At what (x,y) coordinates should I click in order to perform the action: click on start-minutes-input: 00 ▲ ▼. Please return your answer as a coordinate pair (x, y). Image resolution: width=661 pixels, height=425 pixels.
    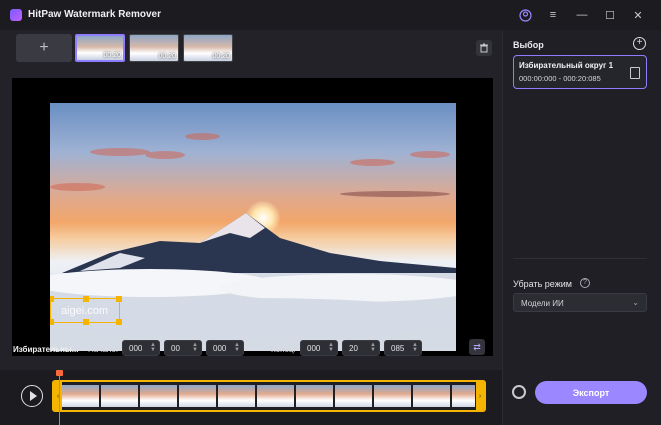
    Looking at the image, I should click on (183, 348).